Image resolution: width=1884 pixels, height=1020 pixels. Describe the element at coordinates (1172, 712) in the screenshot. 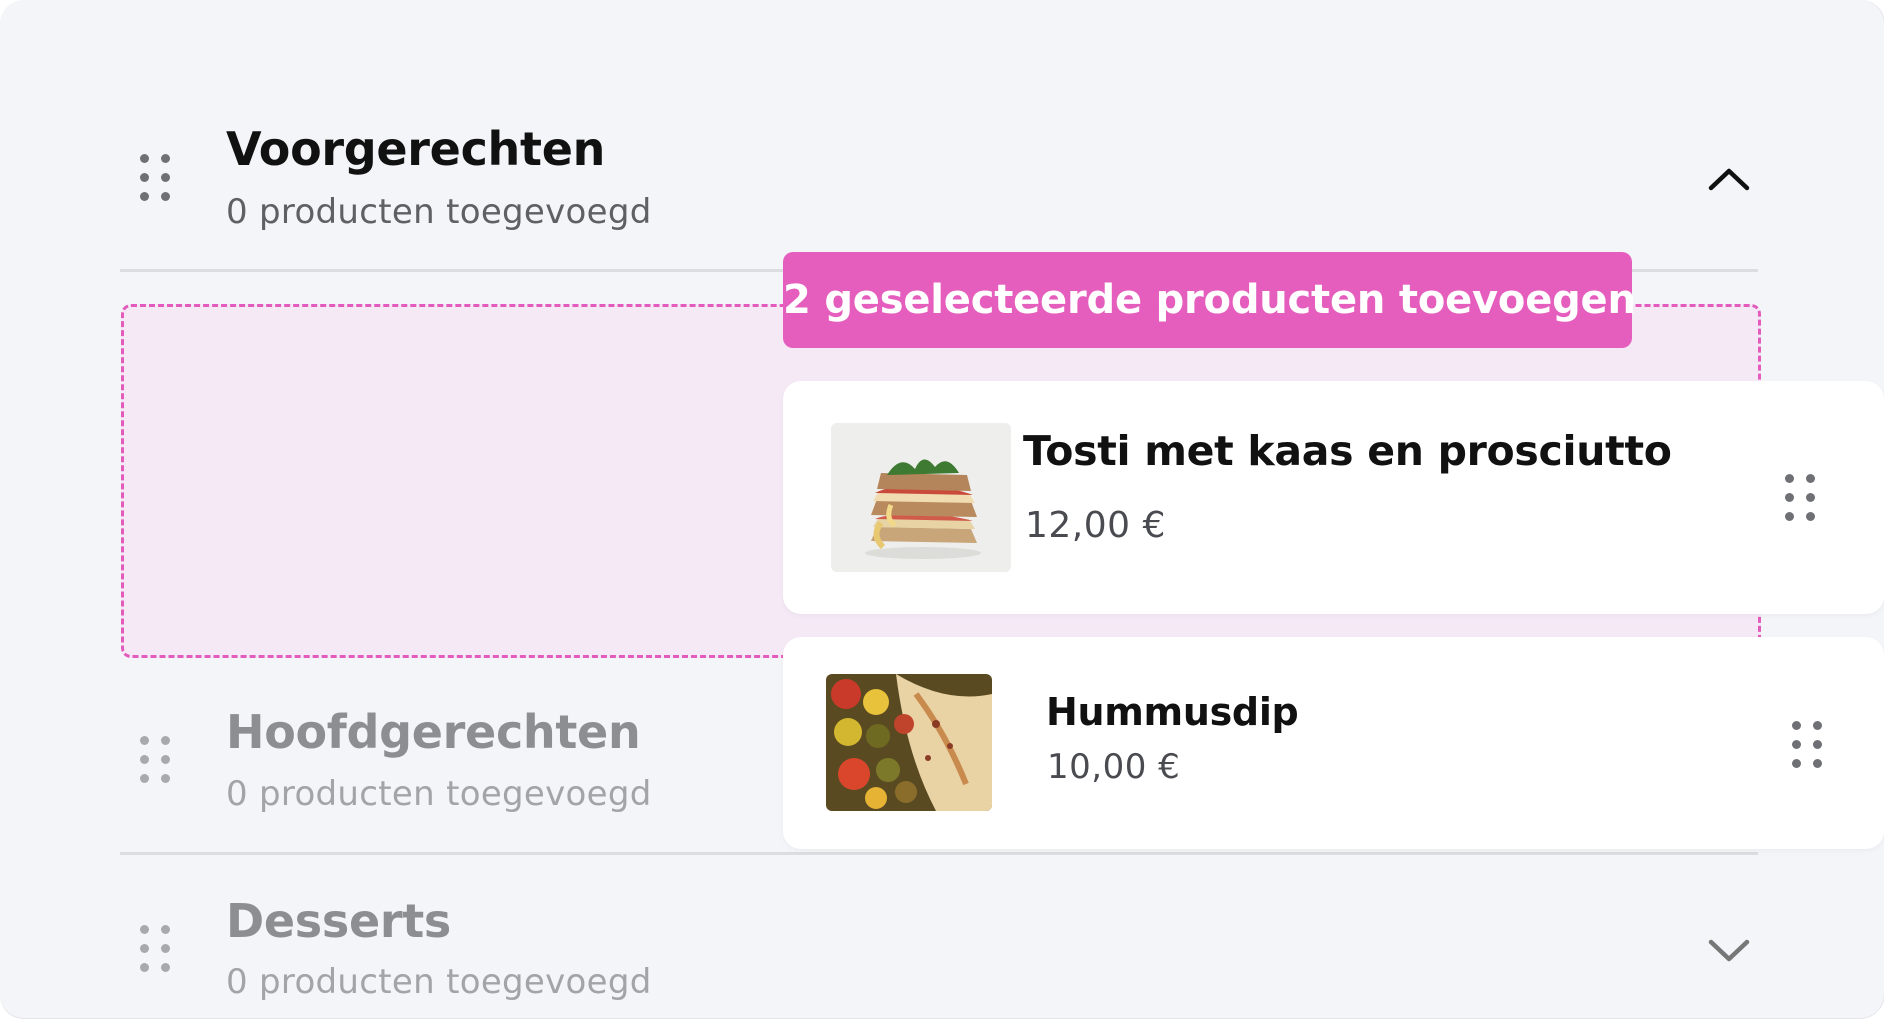

I see `product-name: Hummusdip` at that location.